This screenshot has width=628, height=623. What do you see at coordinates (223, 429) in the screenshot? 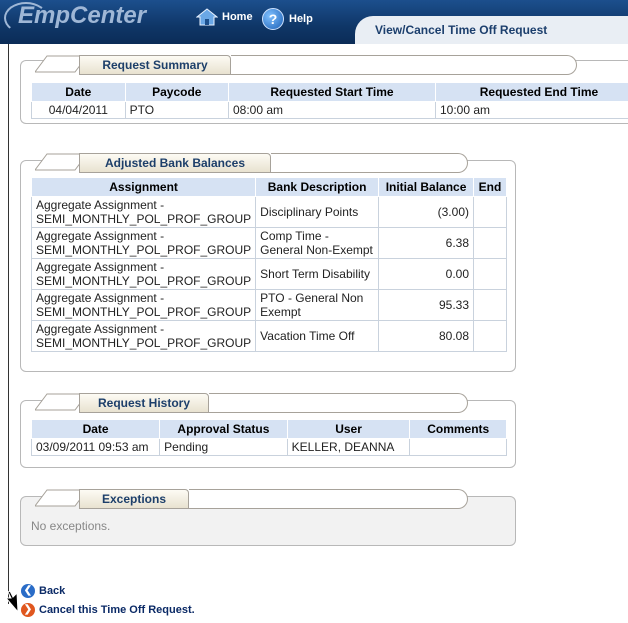
I see `col-approval-status: Approval Status` at bounding box center [223, 429].